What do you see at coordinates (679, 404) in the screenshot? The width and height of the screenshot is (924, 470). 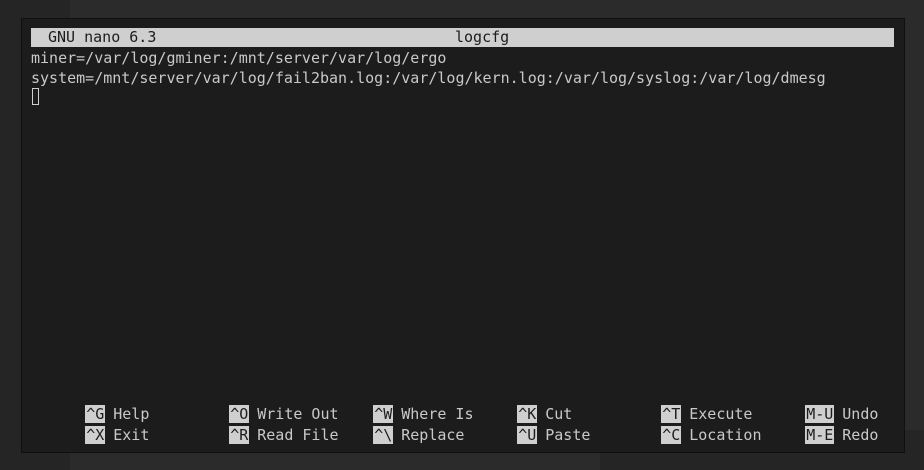 I see `shortcut-execute: ^T Execute` at bounding box center [679, 404].